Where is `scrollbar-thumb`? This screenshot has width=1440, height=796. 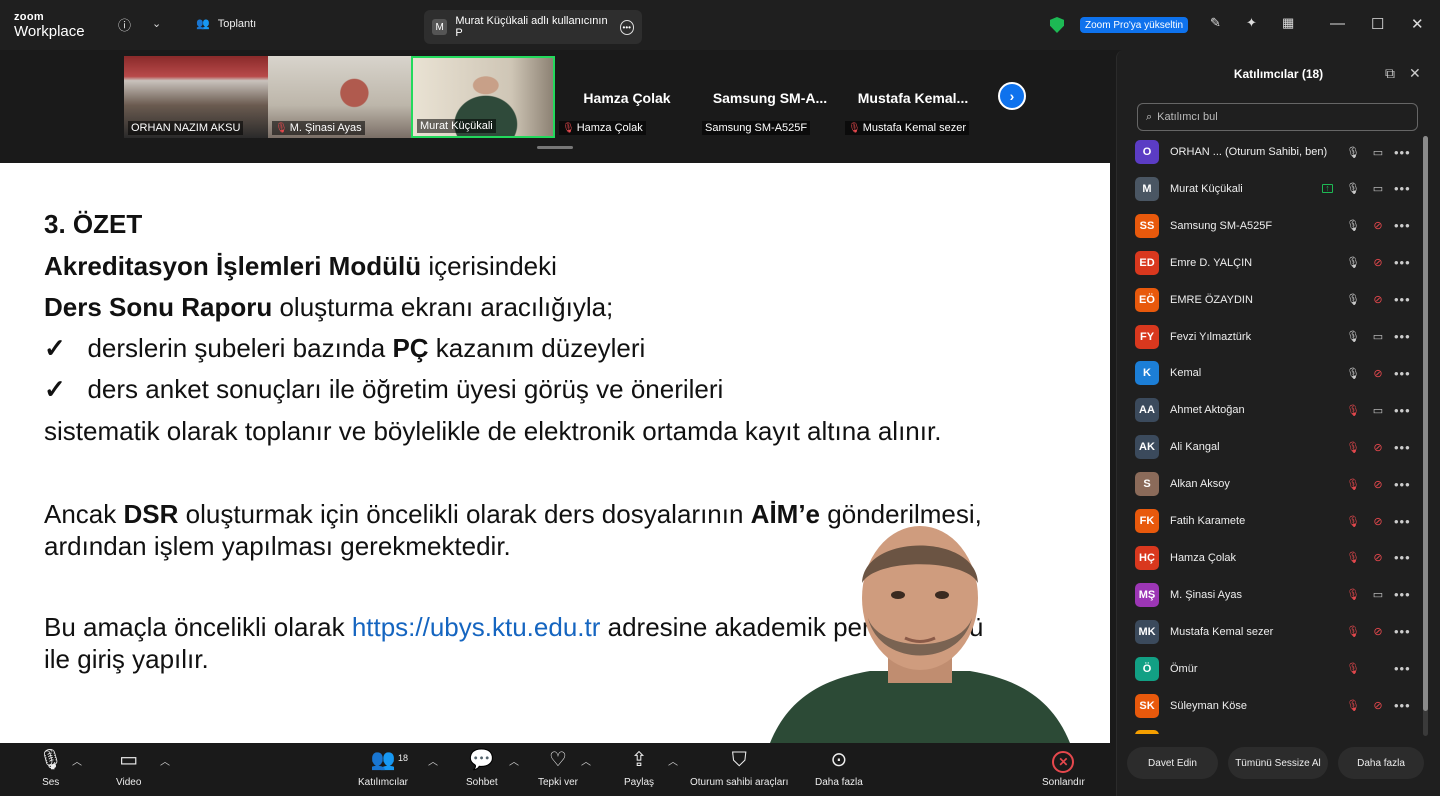
scrollbar-thumb is located at coordinates (1425, 423).